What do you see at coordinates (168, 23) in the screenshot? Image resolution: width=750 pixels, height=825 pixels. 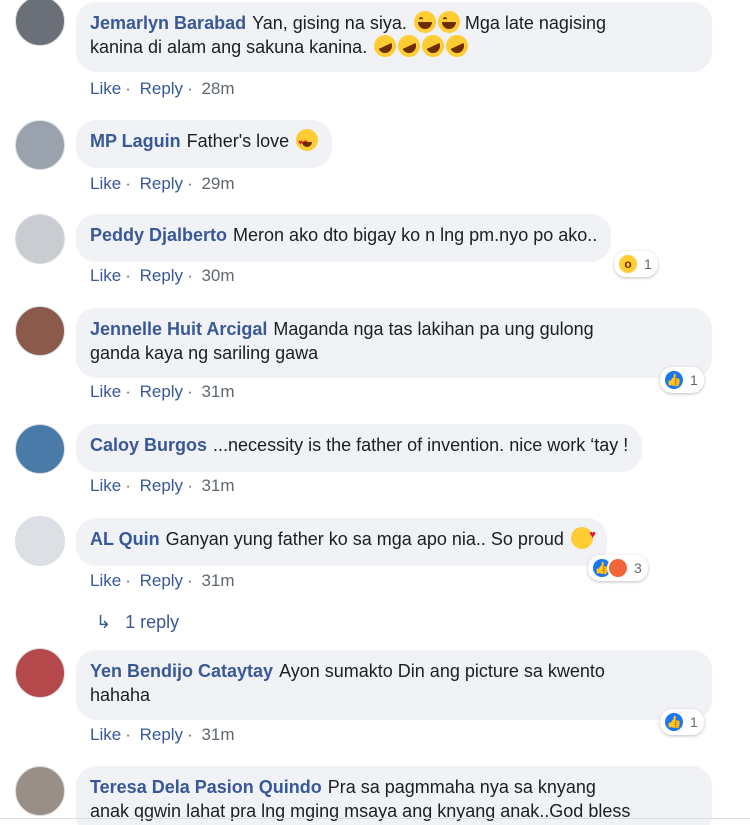 I see `comment-author: Jemarlyn Barabad` at bounding box center [168, 23].